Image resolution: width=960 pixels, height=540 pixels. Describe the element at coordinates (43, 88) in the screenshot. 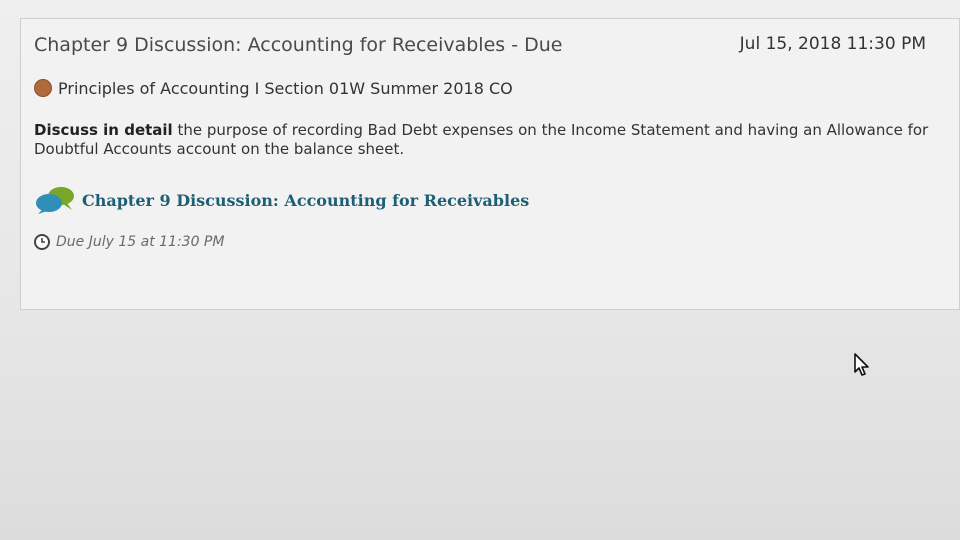

I see `course-color-dot-icon` at that location.